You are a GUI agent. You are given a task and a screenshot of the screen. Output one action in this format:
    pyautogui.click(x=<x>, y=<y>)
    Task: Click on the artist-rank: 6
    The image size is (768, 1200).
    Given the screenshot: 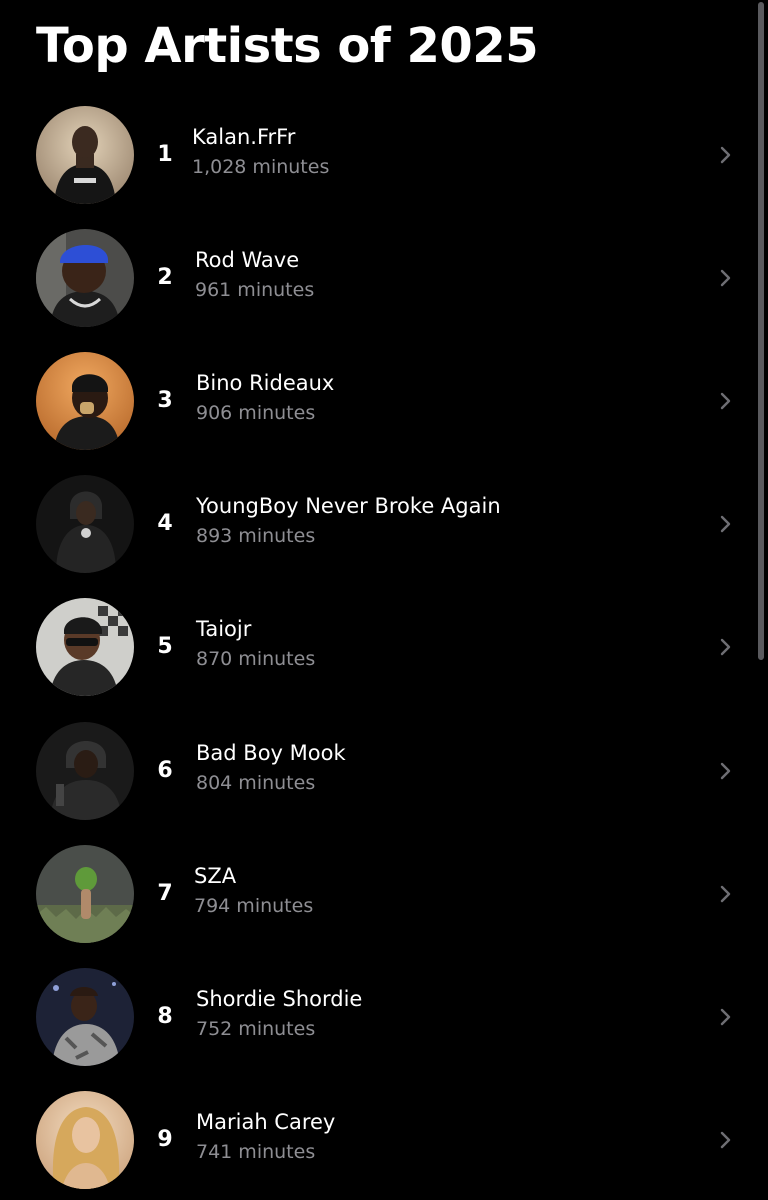 What is the action you would take?
    pyautogui.click(x=165, y=770)
    